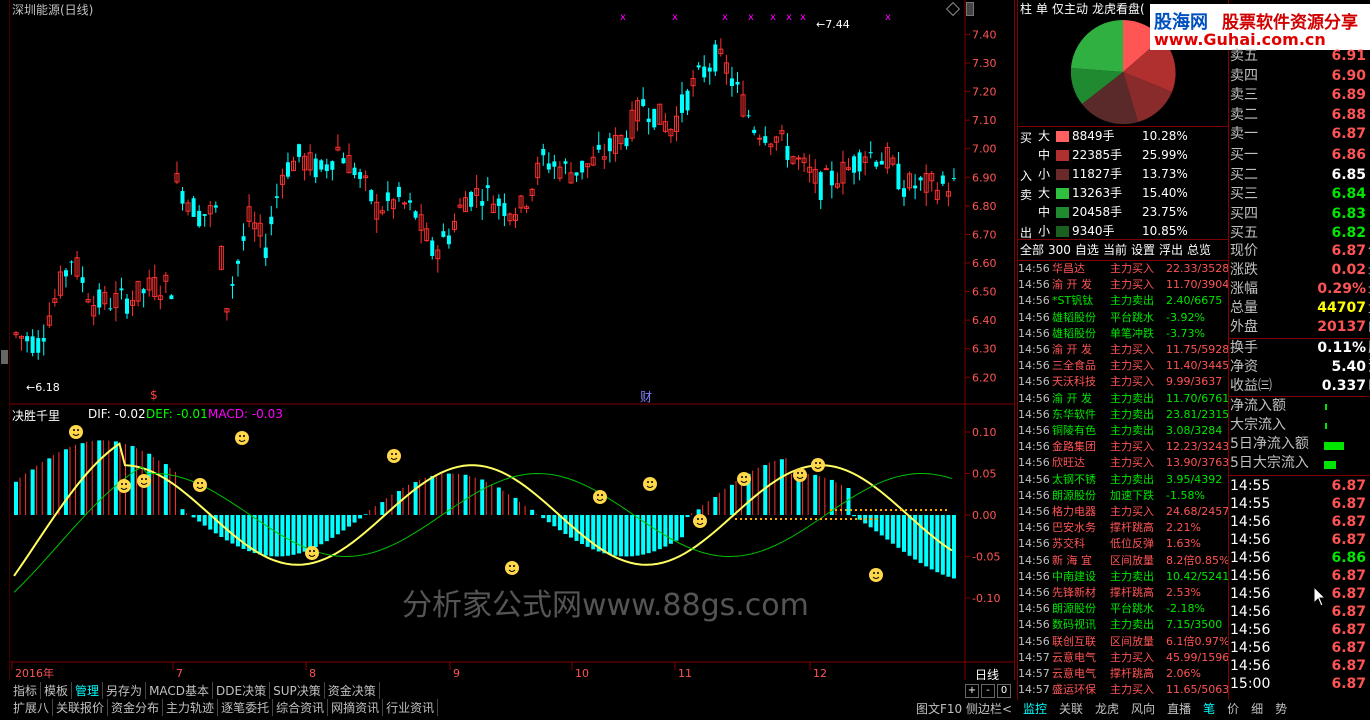 This screenshot has height=720, width=1370. I want to click on news-item: 14:56 铜陵有色 主力卖出 3.08/3284, so click(1123, 431).